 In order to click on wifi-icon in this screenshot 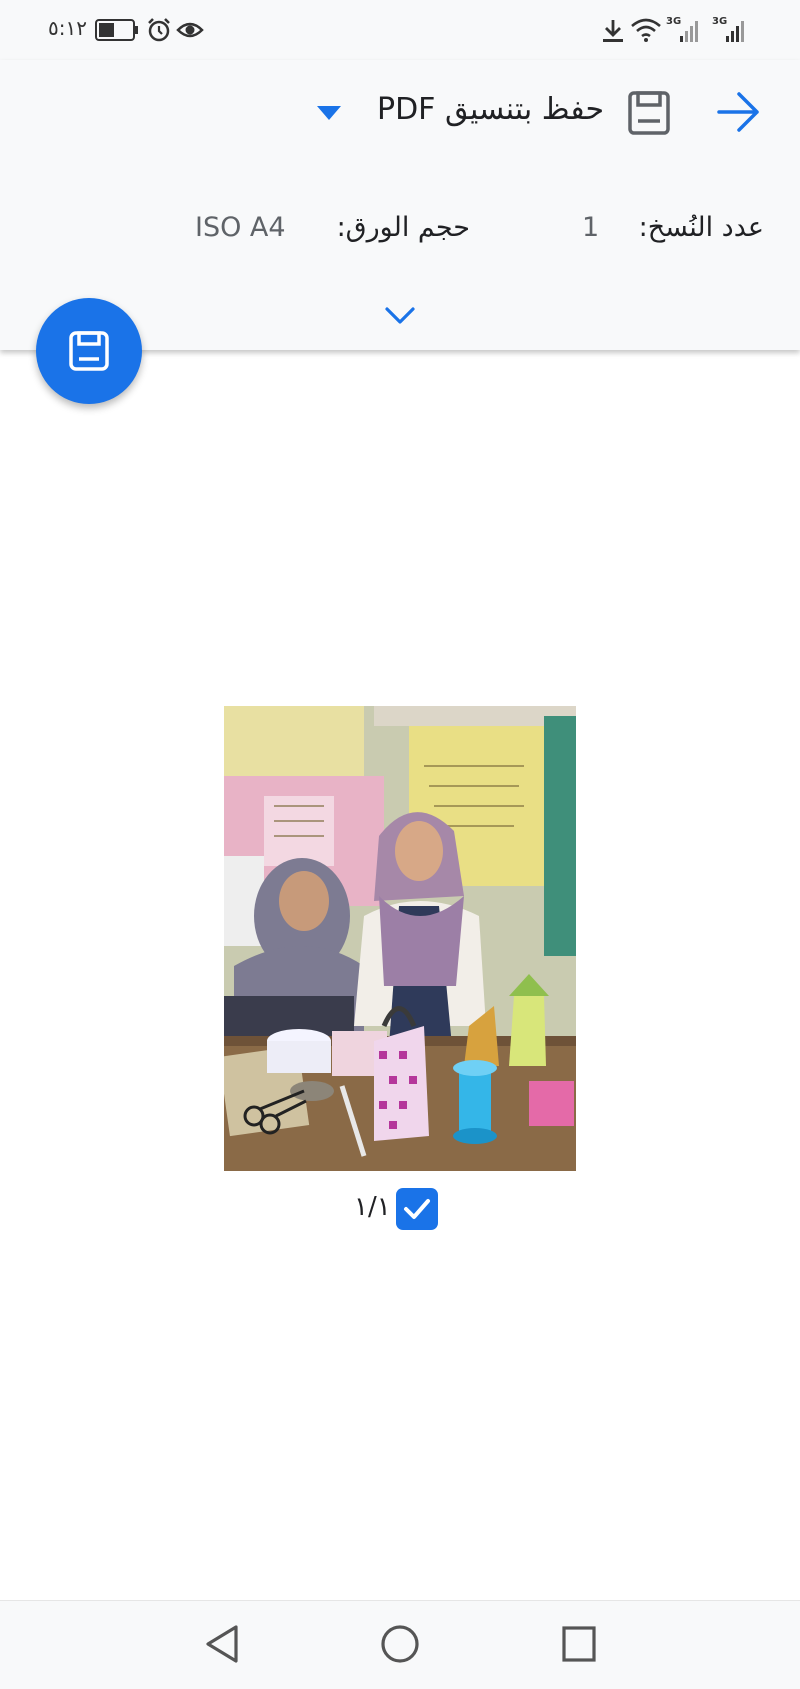, I will do `click(646, 32)`.